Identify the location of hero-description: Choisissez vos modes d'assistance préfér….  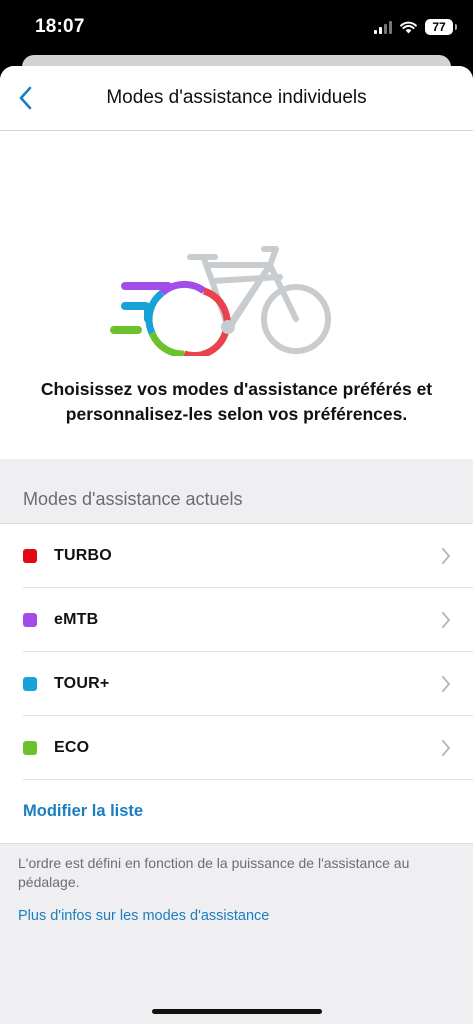
(236, 401).